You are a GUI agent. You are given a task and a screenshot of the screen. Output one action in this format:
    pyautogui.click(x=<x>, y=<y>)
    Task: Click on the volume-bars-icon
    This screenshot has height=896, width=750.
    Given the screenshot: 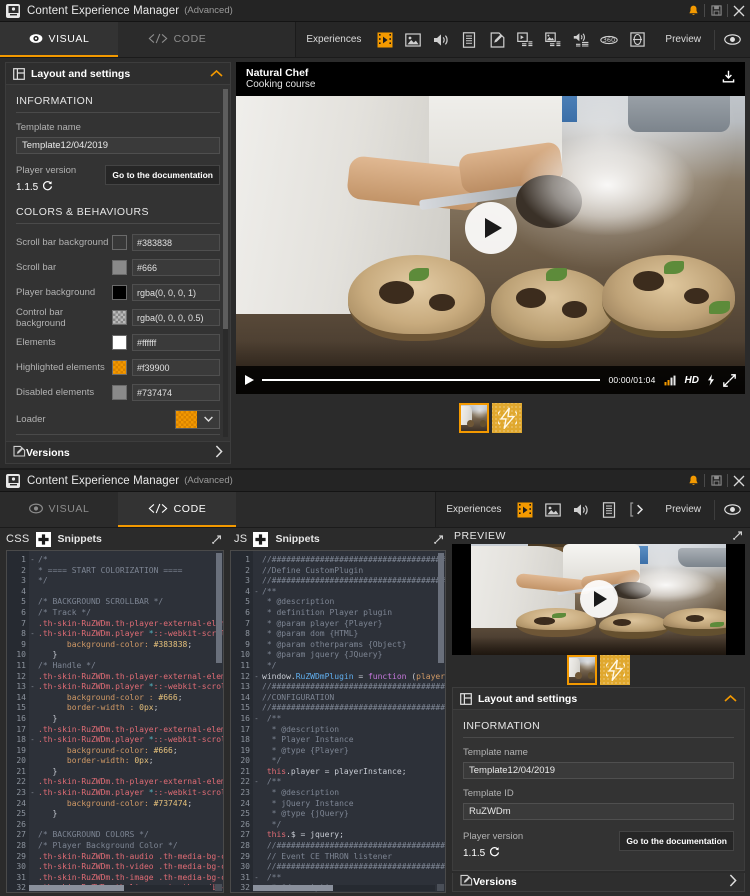 What is the action you would take?
    pyautogui.click(x=670, y=380)
    